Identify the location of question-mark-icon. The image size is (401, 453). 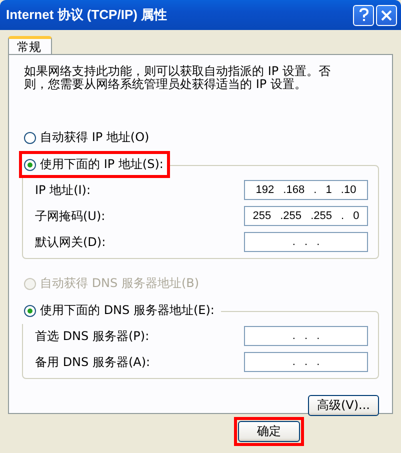
(363, 15).